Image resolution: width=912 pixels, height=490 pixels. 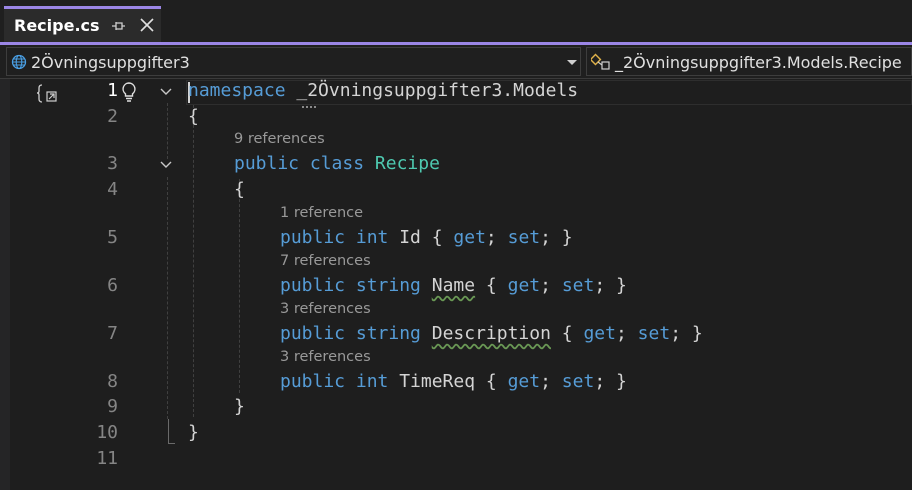 What do you see at coordinates (112, 285) in the screenshot?
I see `line-number: 6` at bounding box center [112, 285].